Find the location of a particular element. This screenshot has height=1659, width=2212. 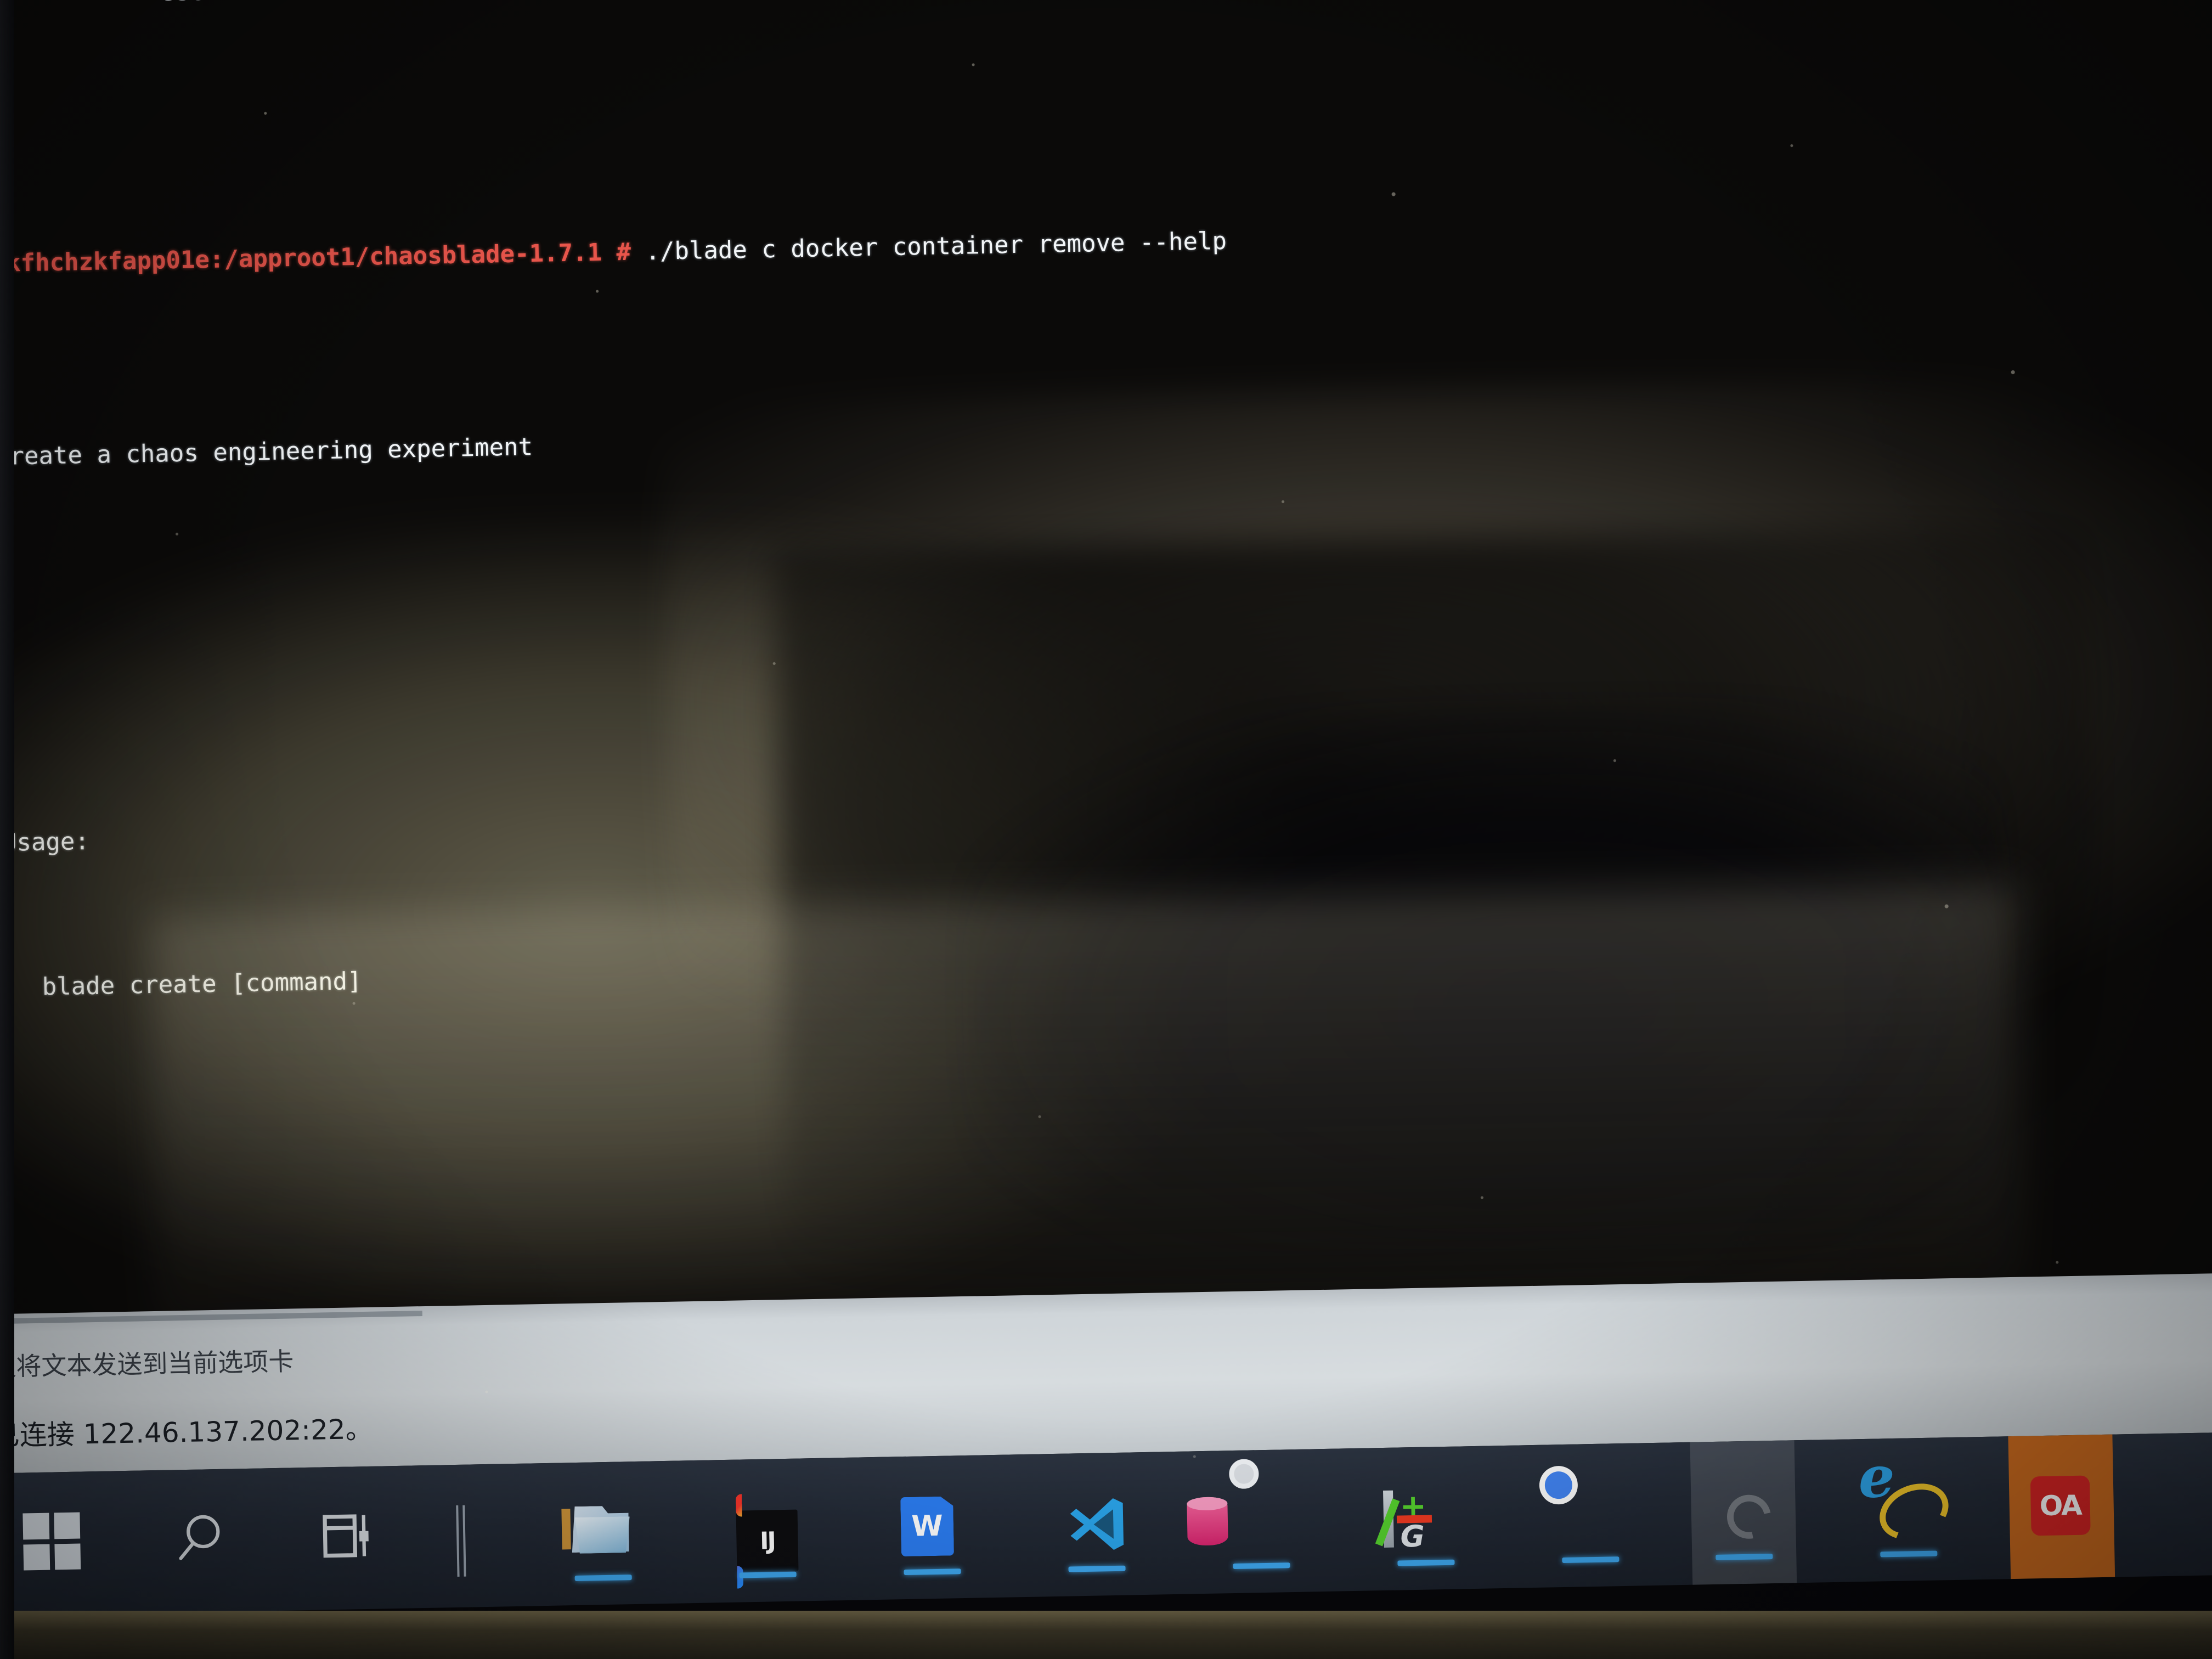

task-view-icon is located at coordinates (350, 1538).